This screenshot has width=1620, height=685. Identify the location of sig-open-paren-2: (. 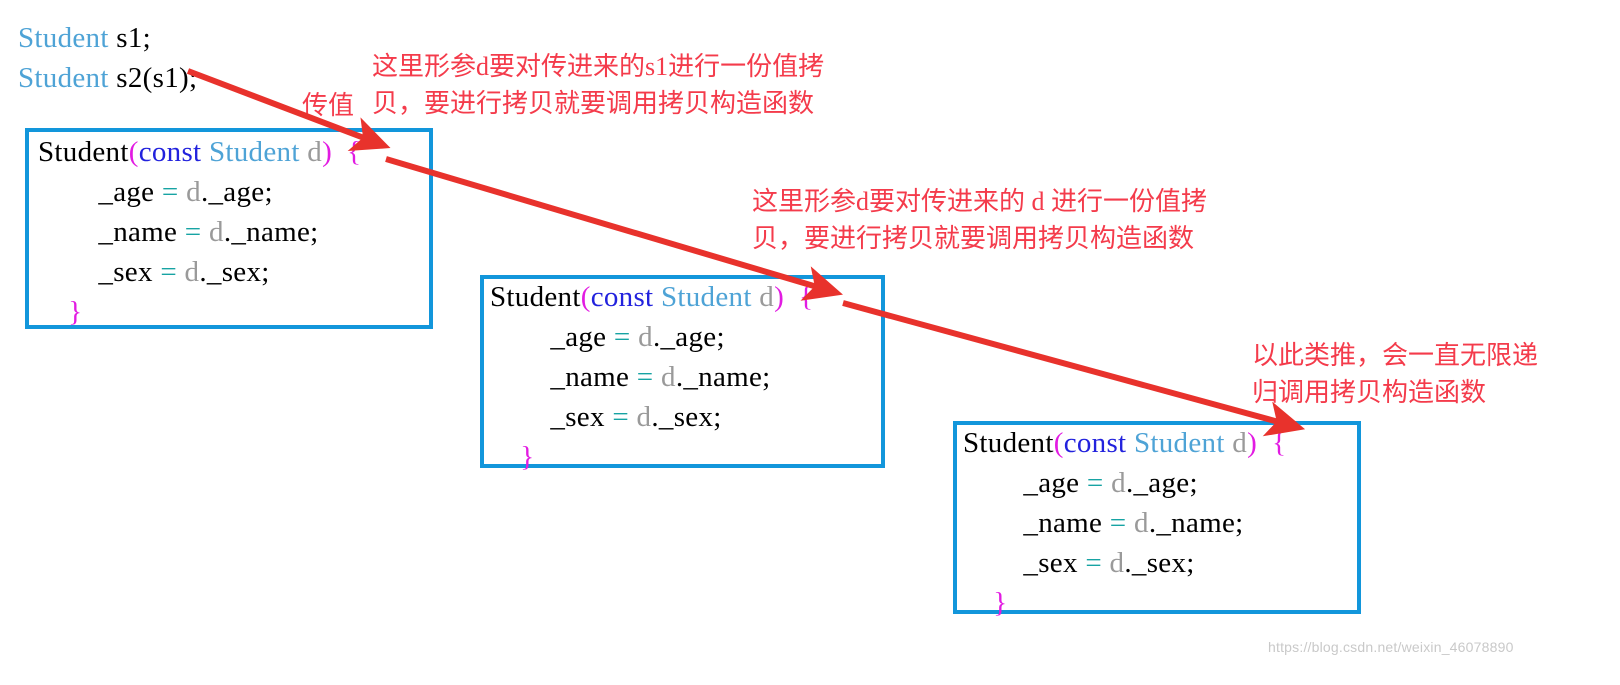
(585, 297).